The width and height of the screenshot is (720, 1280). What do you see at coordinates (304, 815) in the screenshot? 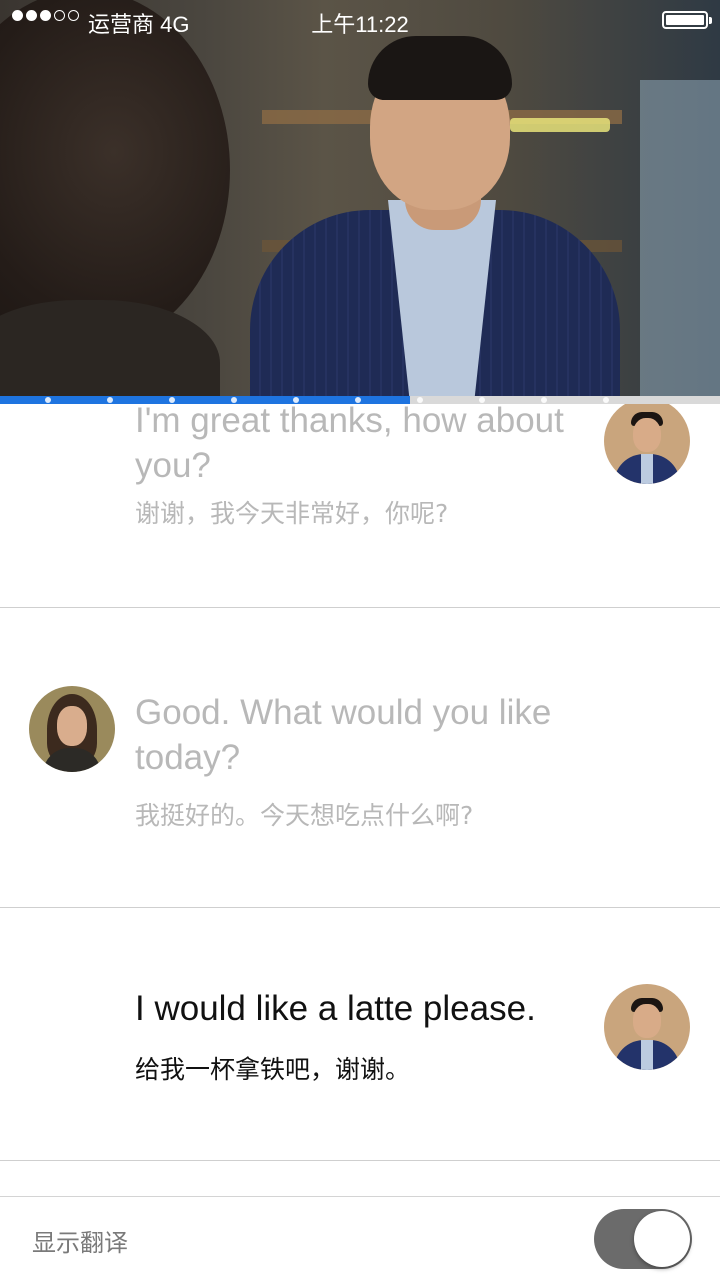
I see `chinese-translation: 我挺好的。今天想吃点什么啊?` at bounding box center [304, 815].